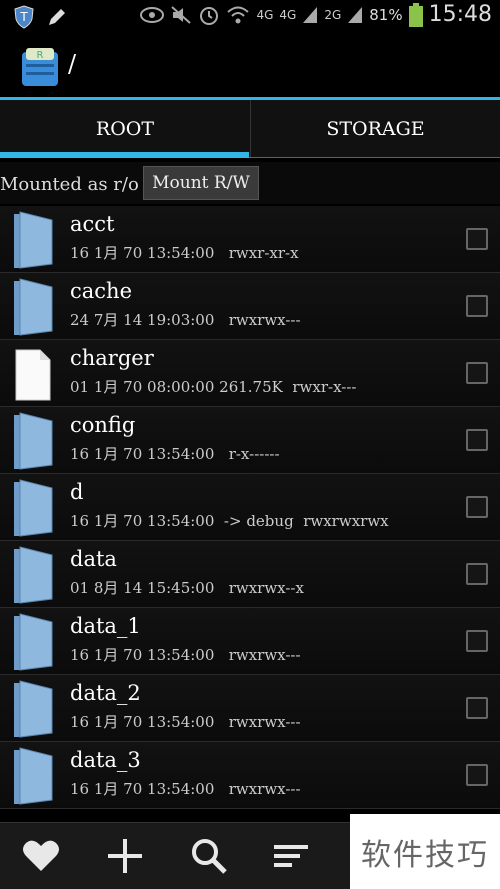 This screenshot has width=500, height=889. What do you see at coordinates (310, 14) in the screenshot?
I see `signal-icon` at bounding box center [310, 14].